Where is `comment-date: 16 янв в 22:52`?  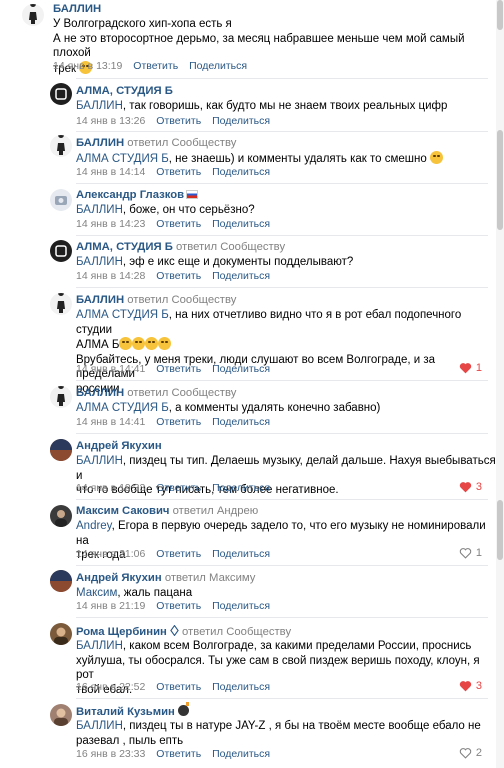
comment-date: 16 янв в 22:52 is located at coordinates (110, 687).